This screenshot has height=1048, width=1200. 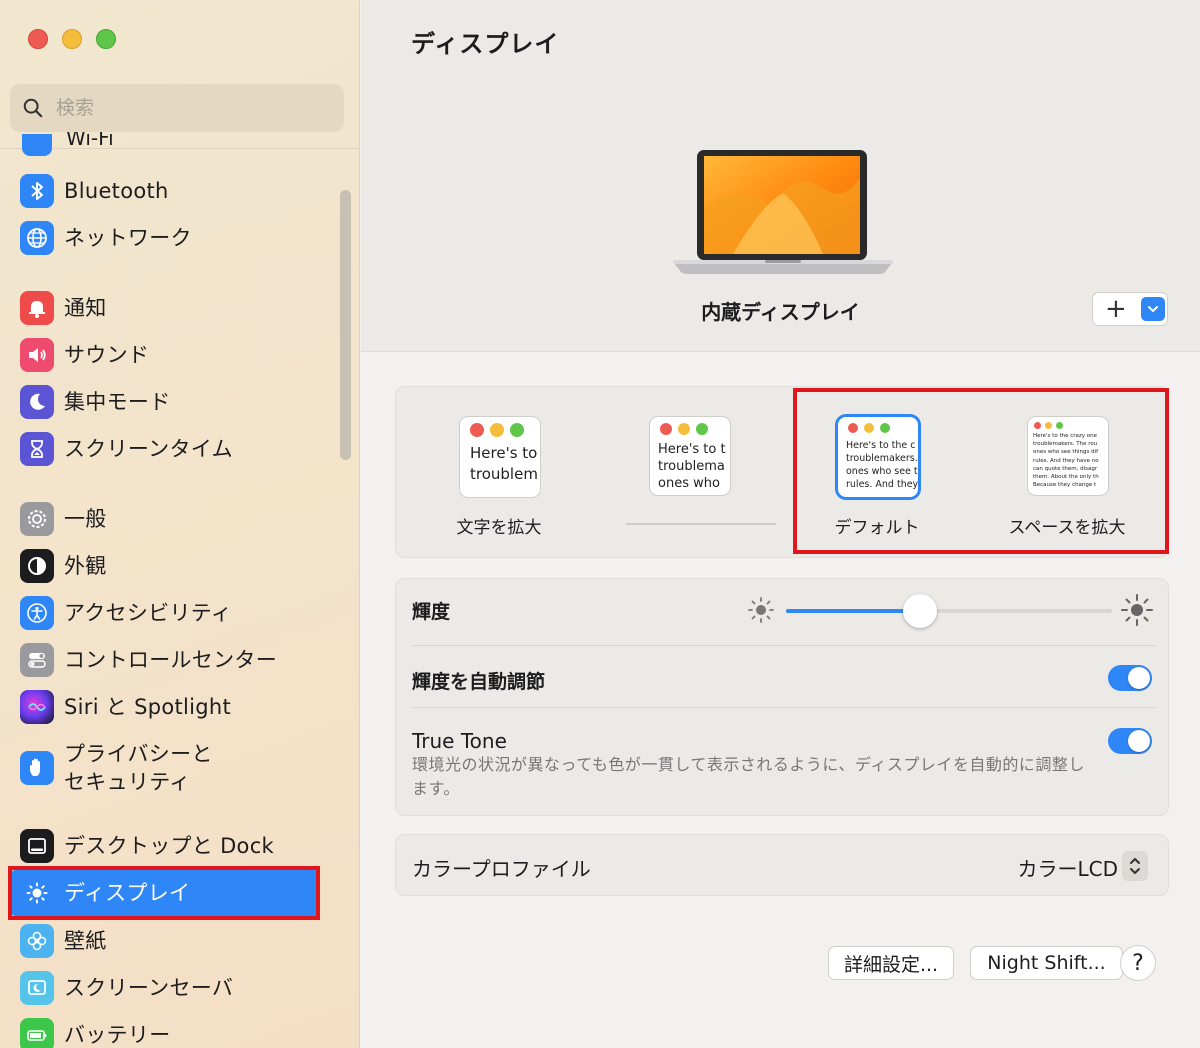 What do you see at coordinates (499, 528) in the screenshot?
I see `resolution-label: 文字を拡大` at bounding box center [499, 528].